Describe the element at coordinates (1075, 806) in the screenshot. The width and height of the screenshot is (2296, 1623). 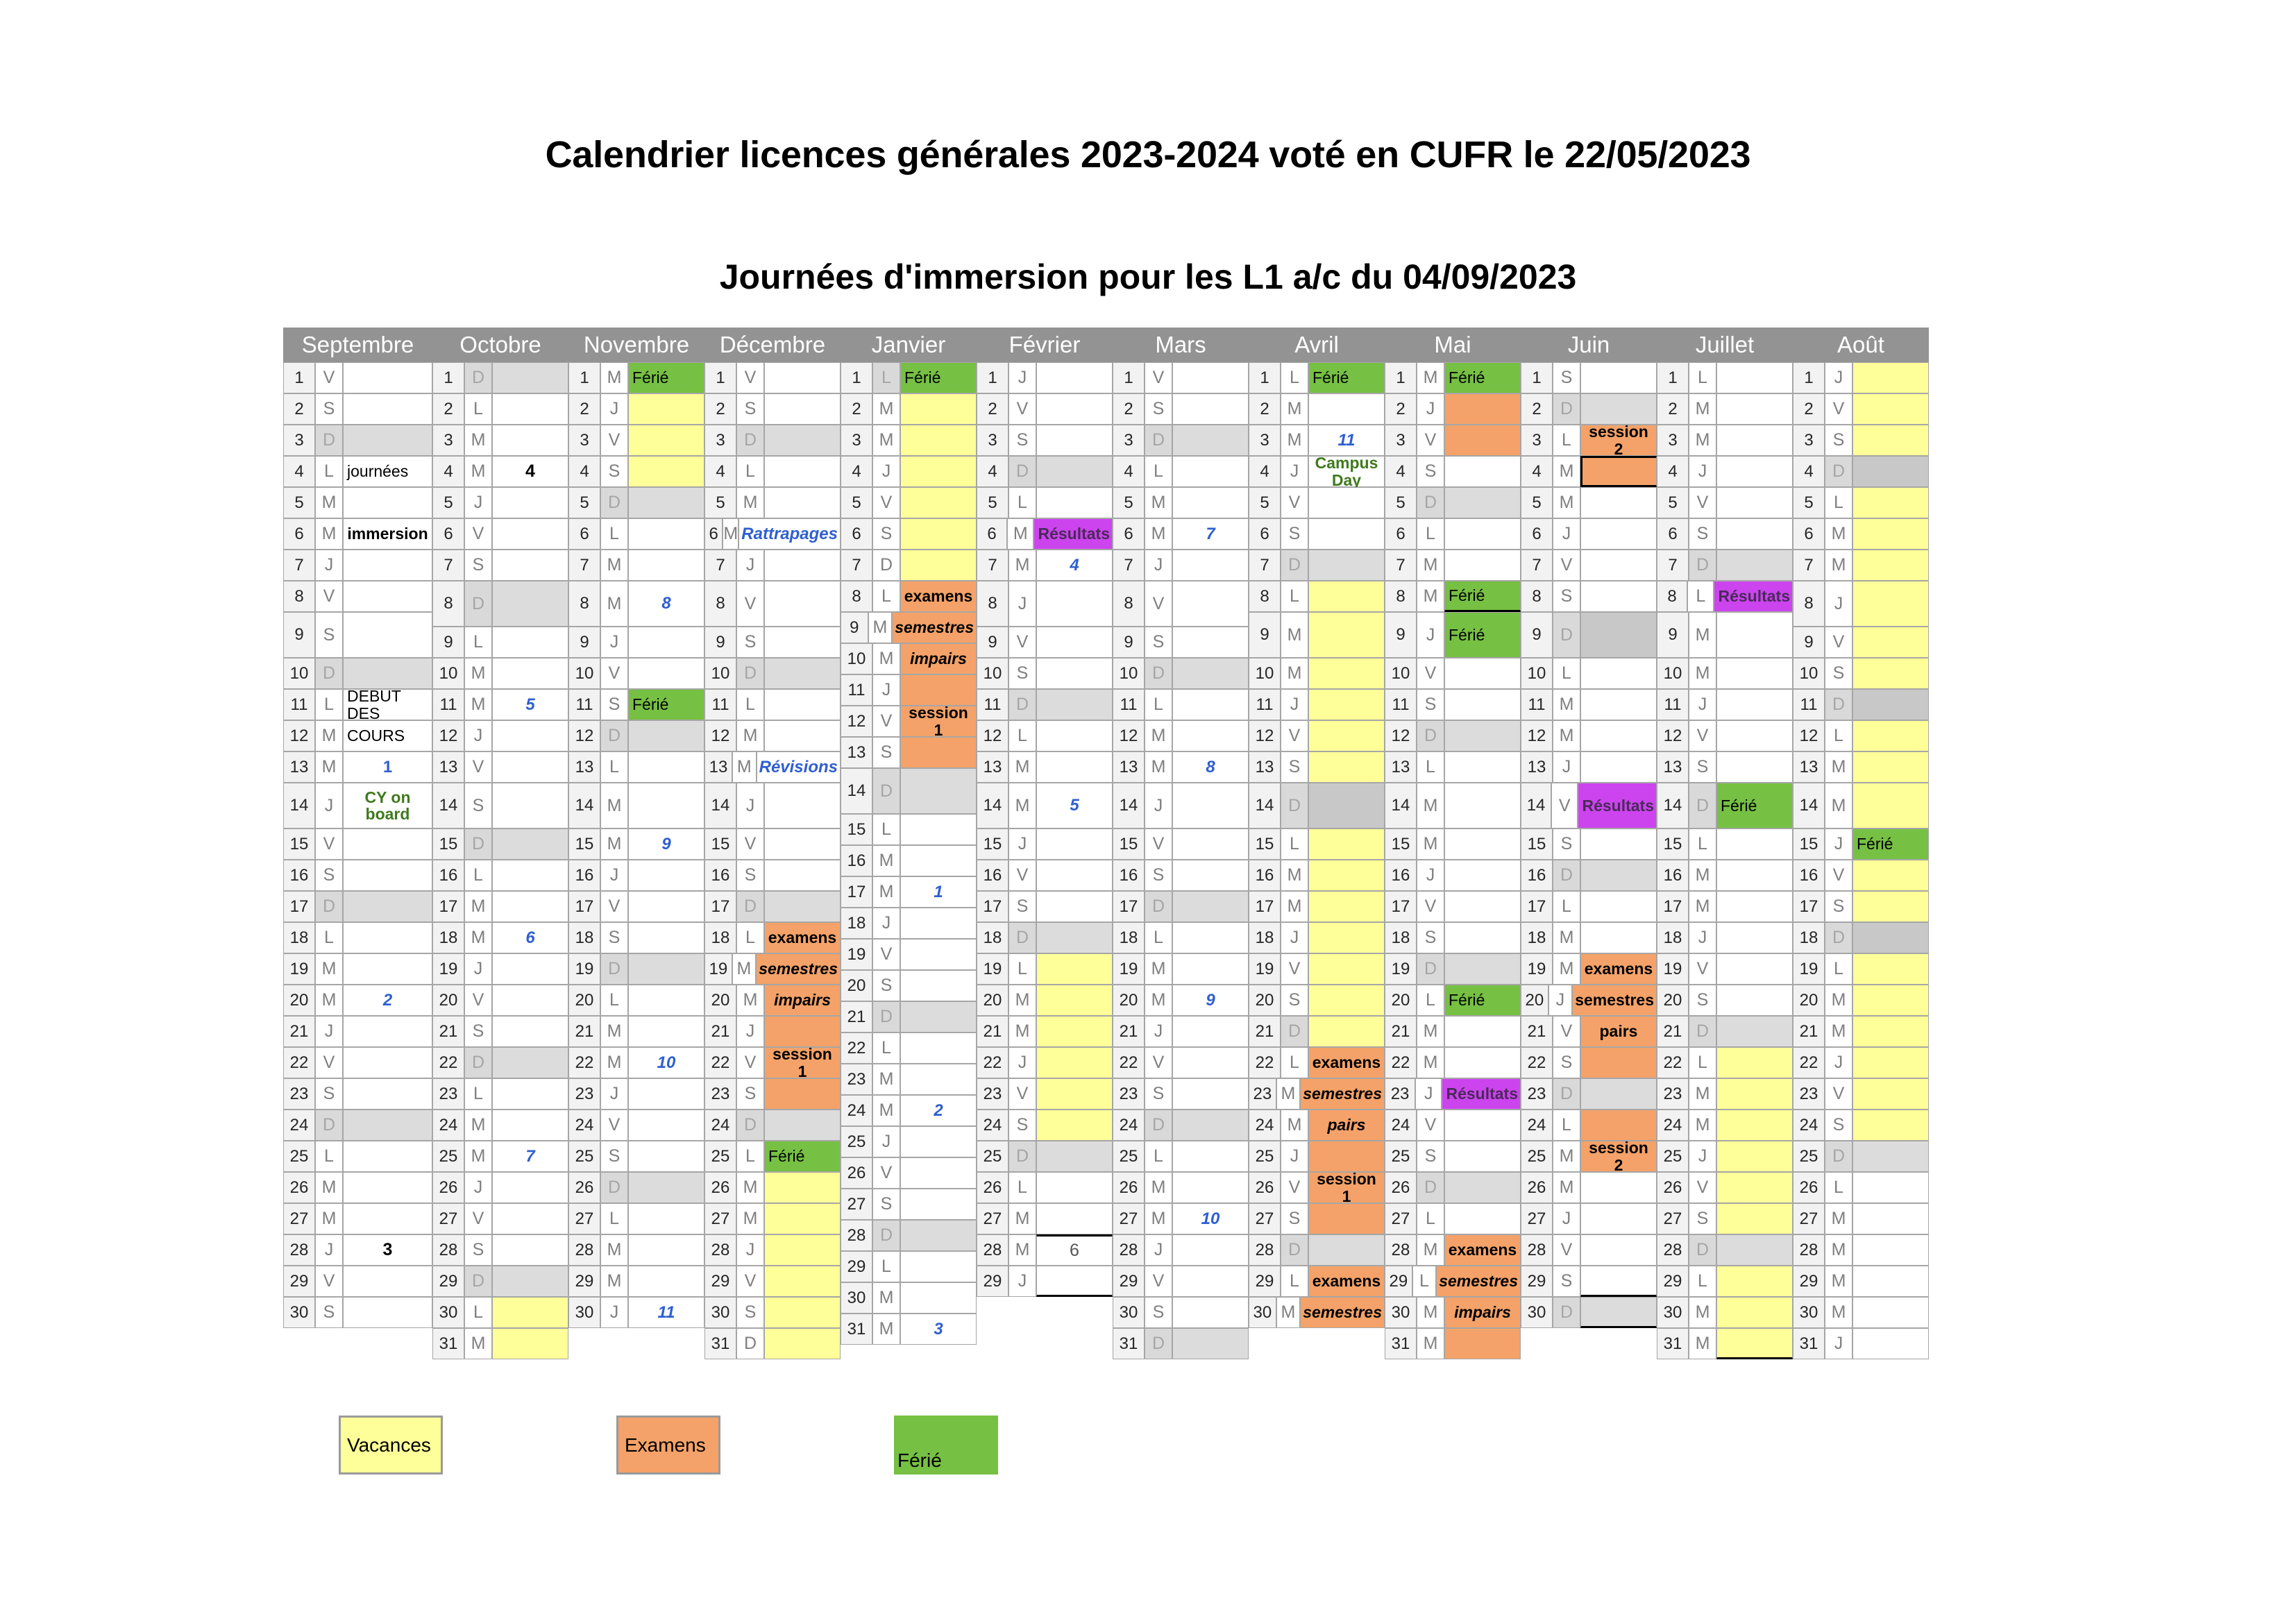
I see `day-note-cell: 5` at that location.